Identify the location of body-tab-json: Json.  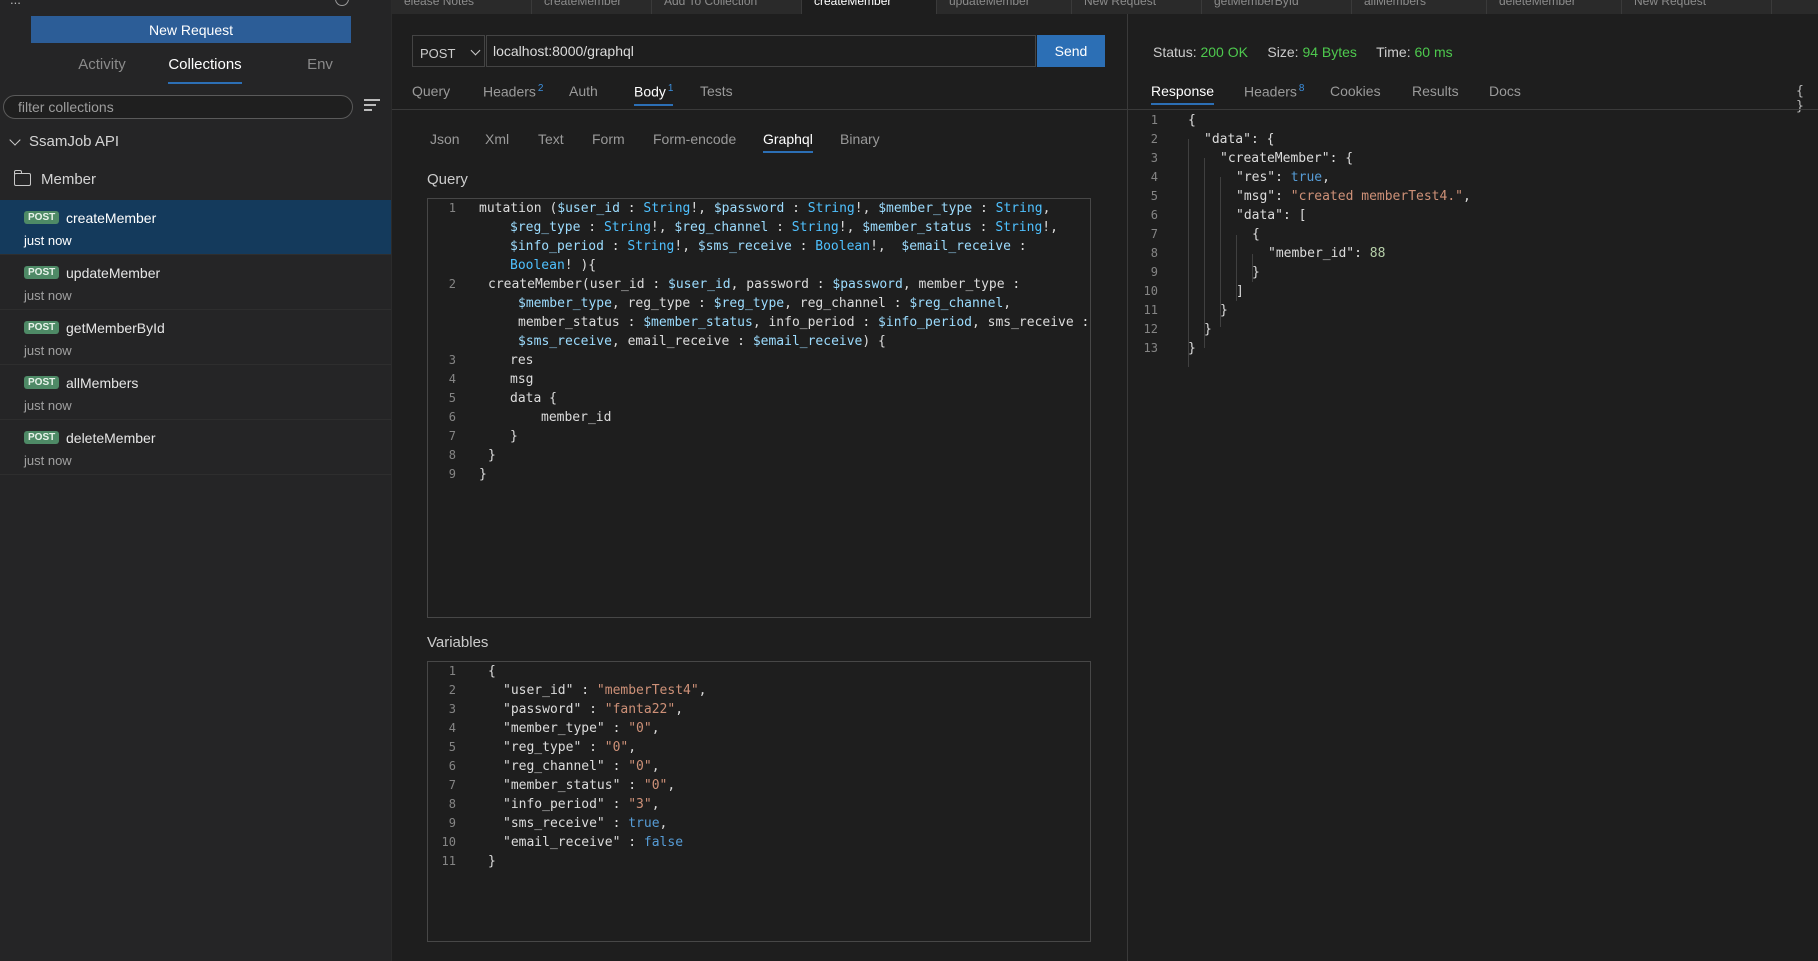
(445, 139).